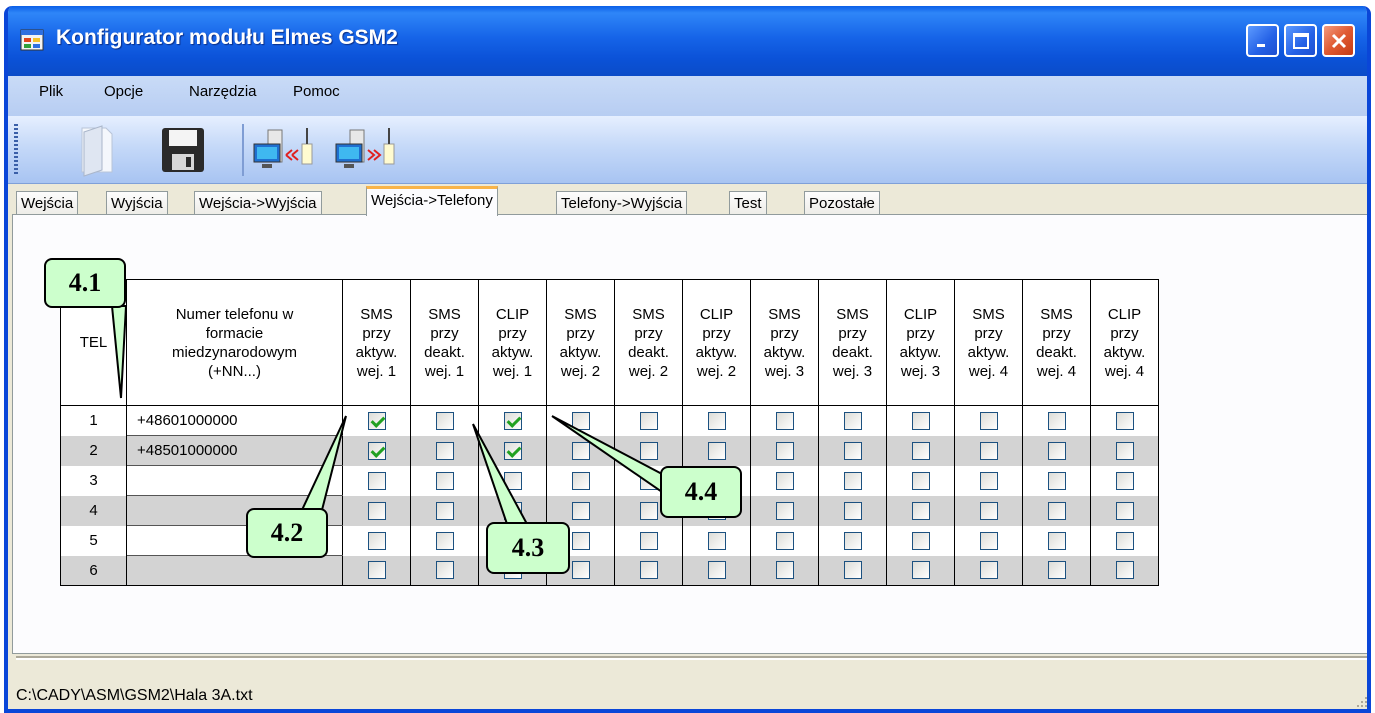 Image resolution: width=1375 pixels, height=713 pixels. I want to click on tab-wejscia: Wejścia, so click(47, 203).